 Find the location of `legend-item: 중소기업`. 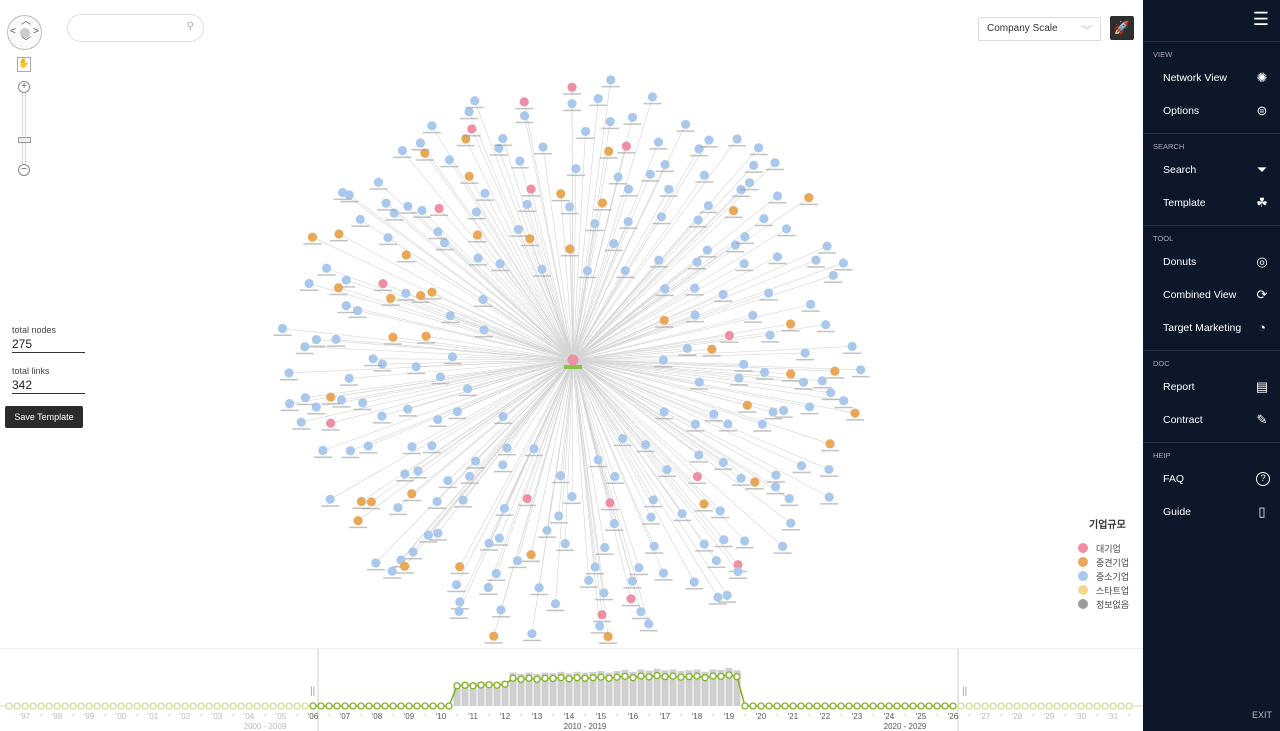

legend-item: 중소기업 is located at coordinates (1103, 576).